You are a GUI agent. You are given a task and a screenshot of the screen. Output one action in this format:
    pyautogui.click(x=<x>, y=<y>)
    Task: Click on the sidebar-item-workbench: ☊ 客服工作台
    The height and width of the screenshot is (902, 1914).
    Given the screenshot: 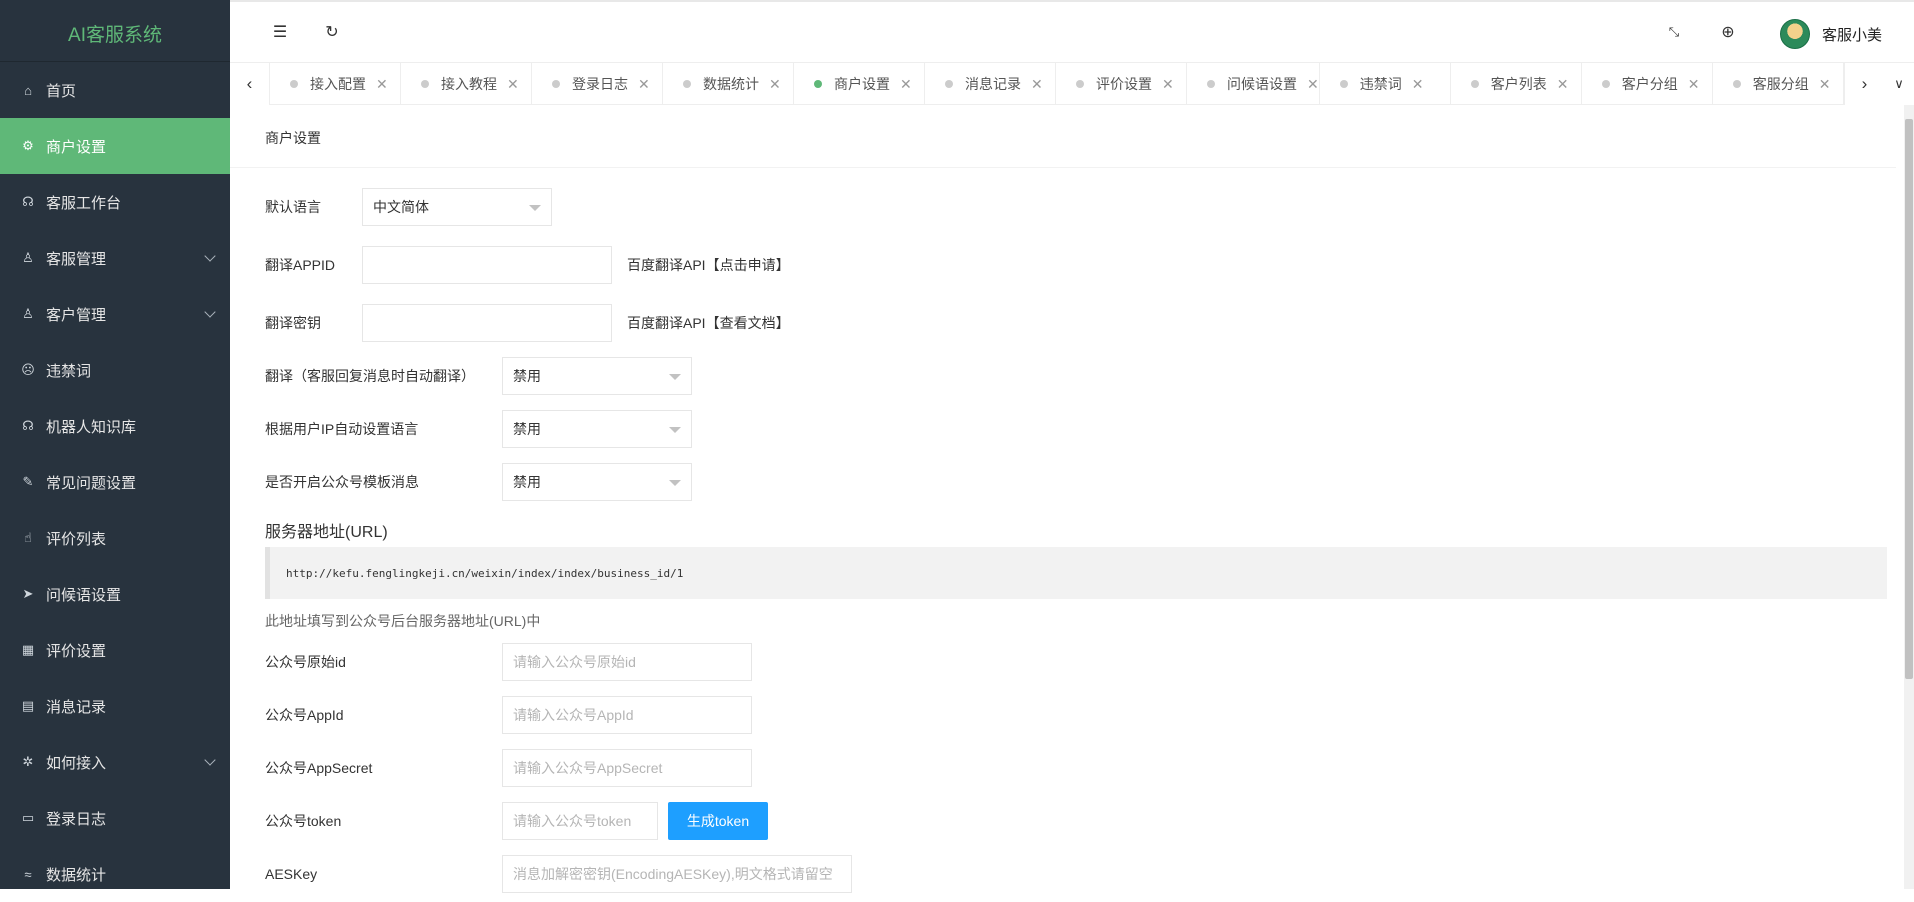 What is the action you would take?
    pyautogui.click(x=115, y=202)
    